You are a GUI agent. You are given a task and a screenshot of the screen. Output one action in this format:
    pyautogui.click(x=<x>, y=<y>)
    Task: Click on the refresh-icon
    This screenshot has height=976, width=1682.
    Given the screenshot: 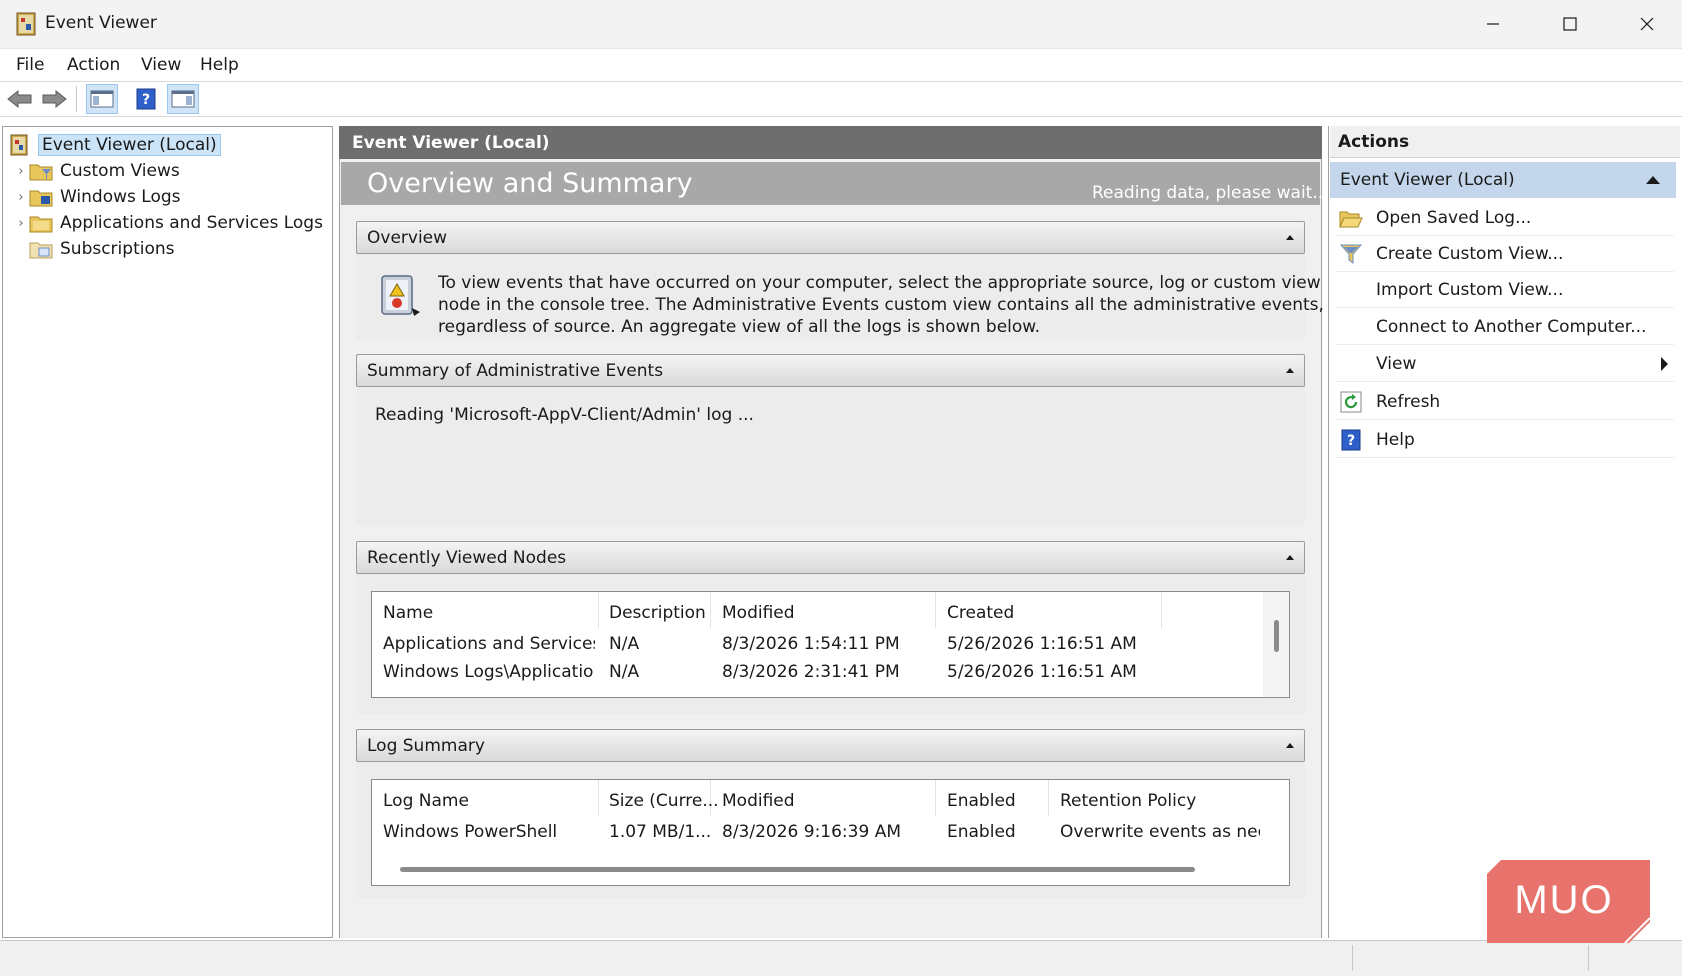 What is the action you would take?
    pyautogui.click(x=1351, y=402)
    